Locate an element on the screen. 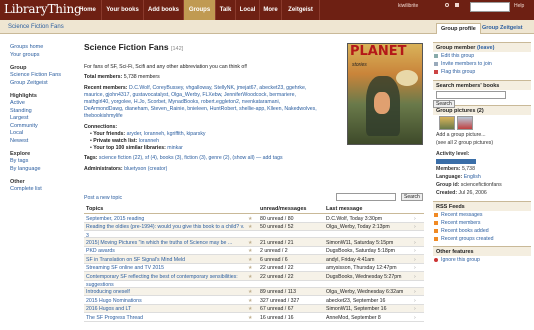 The height and width of the screenshot is (330, 534). sidebar-item-sff: Science Fiction Fans is located at coordinates (40, 76).